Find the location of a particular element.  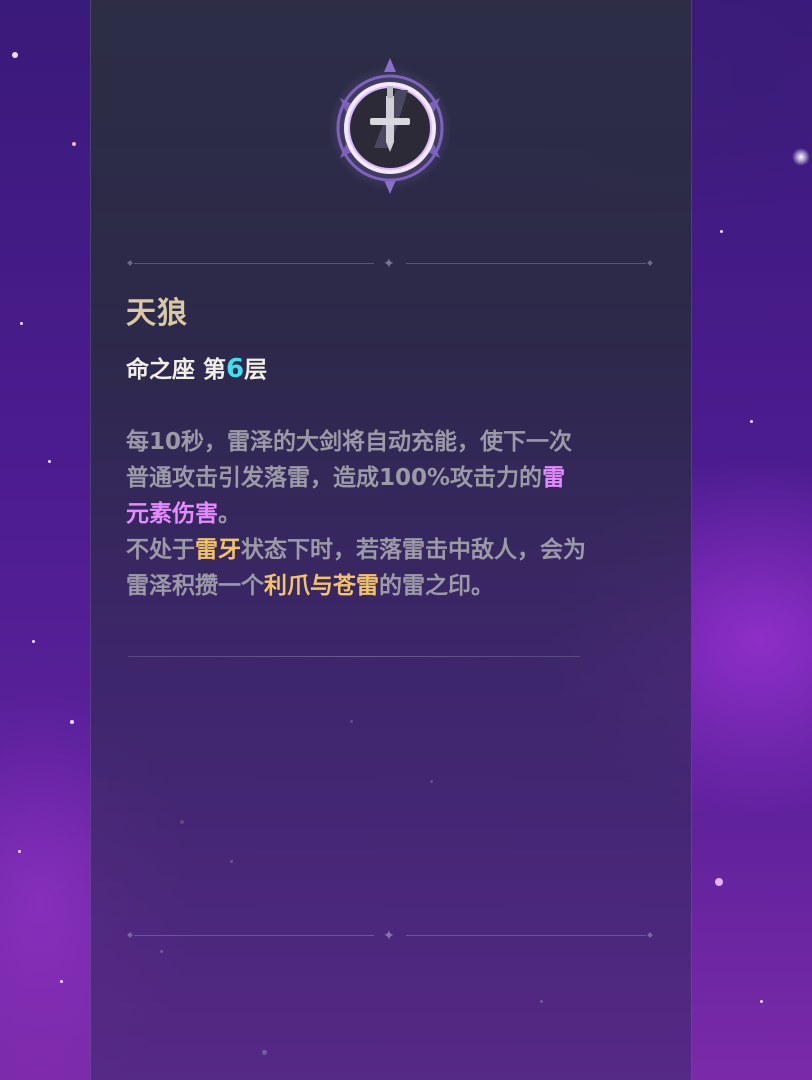

level-prefix: 命之座 第 is located at coordinates (176, 370).